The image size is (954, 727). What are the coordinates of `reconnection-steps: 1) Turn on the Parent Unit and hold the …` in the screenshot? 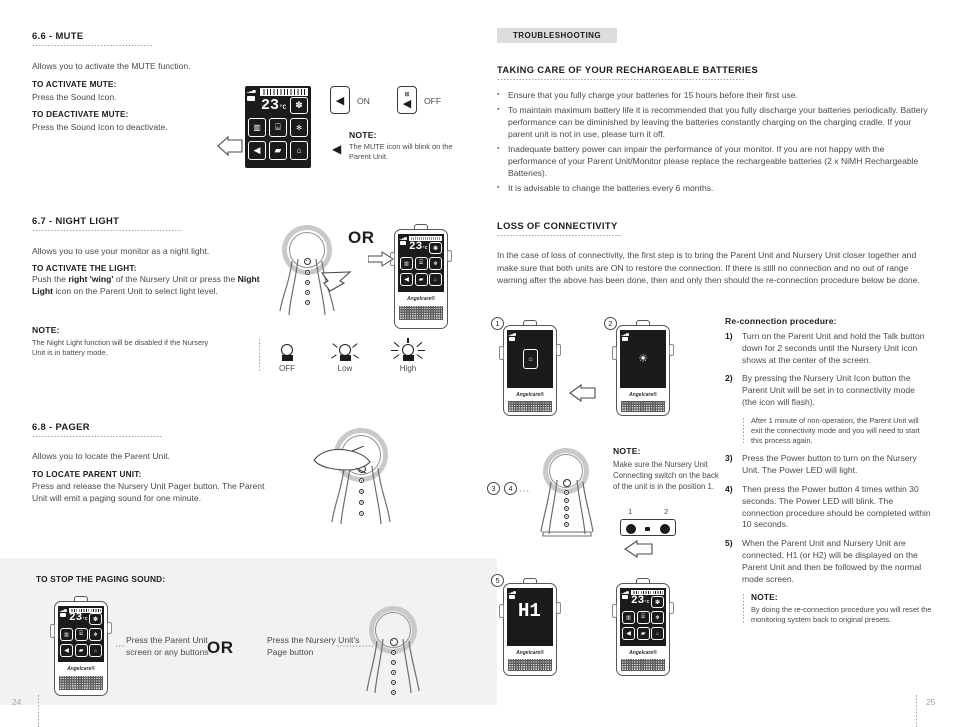 It's located at (828, 481).